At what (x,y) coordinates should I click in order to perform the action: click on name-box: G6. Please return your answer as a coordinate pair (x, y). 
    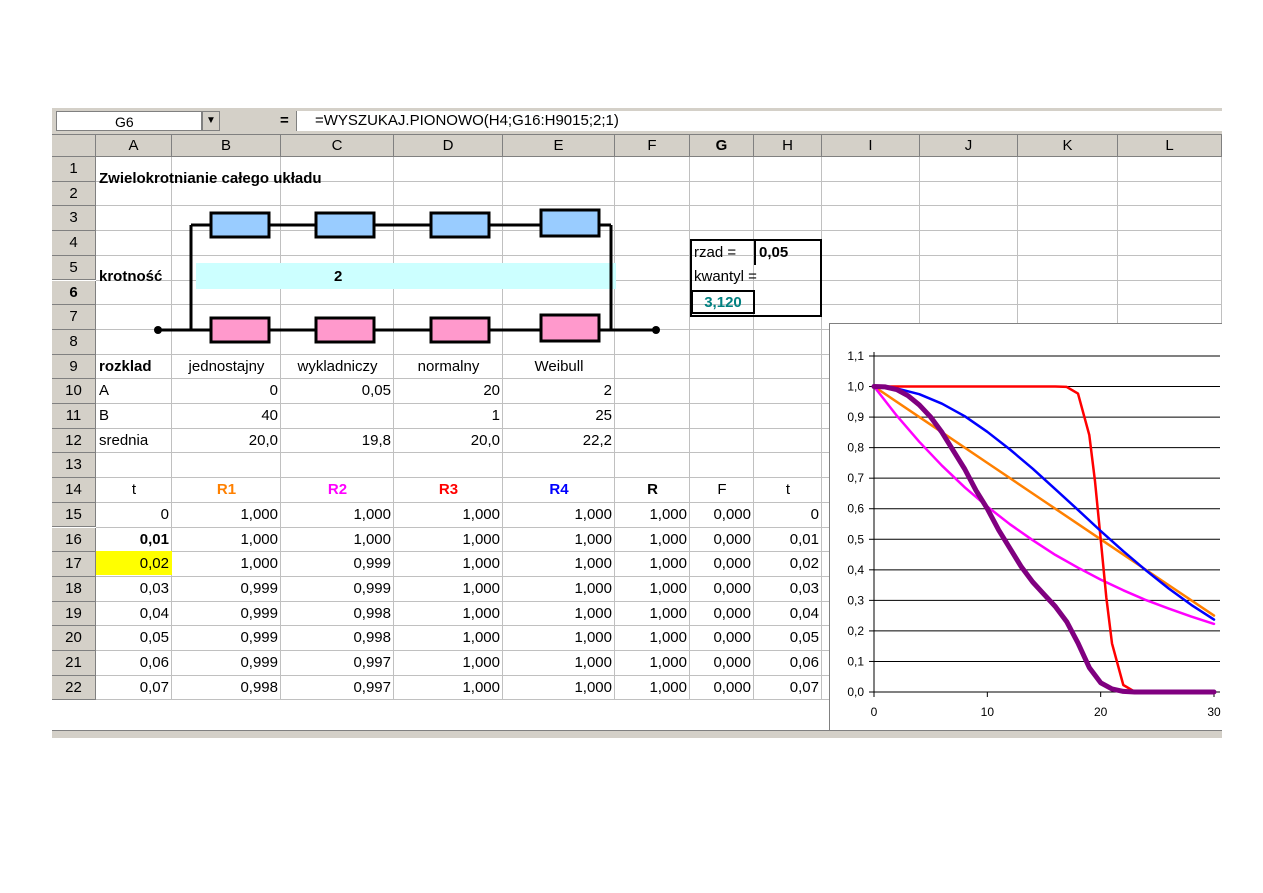
    Looking at the image, I should click on (129, 121).